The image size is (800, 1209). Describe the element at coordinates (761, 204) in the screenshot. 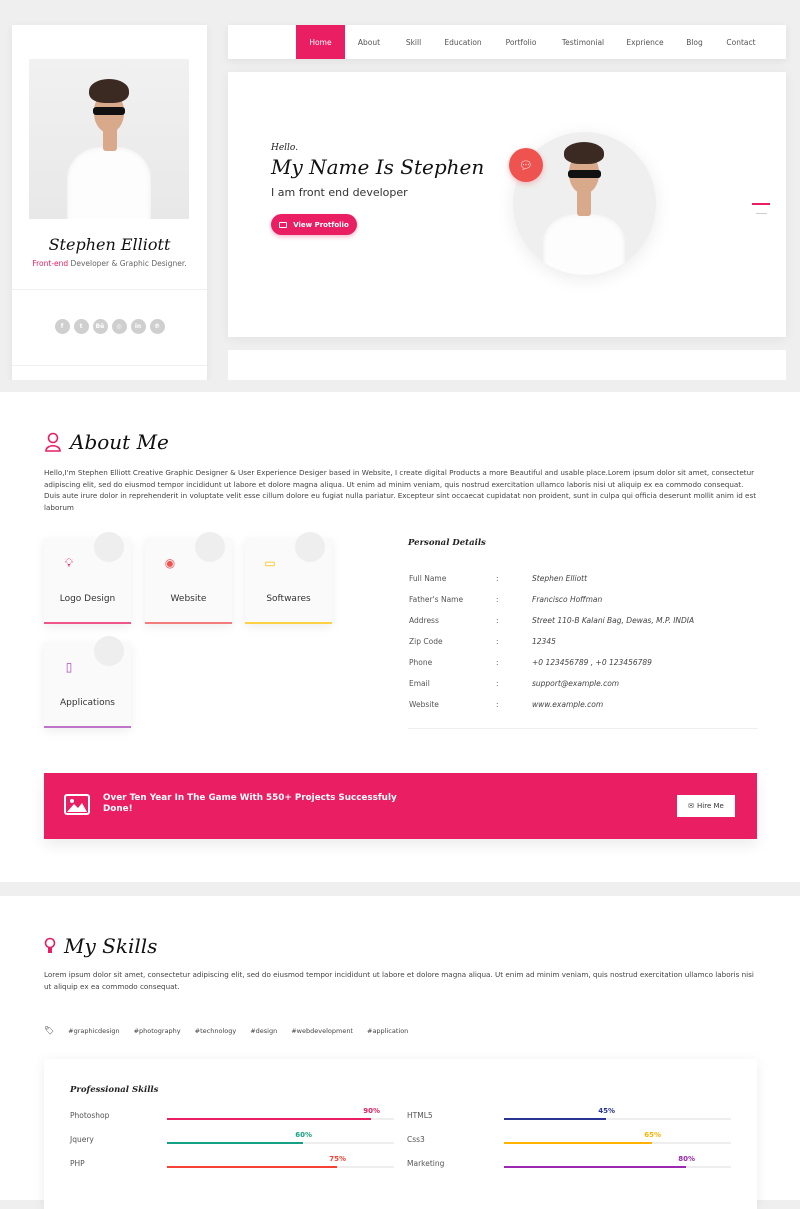

I see `slider-dot-active` at that location.